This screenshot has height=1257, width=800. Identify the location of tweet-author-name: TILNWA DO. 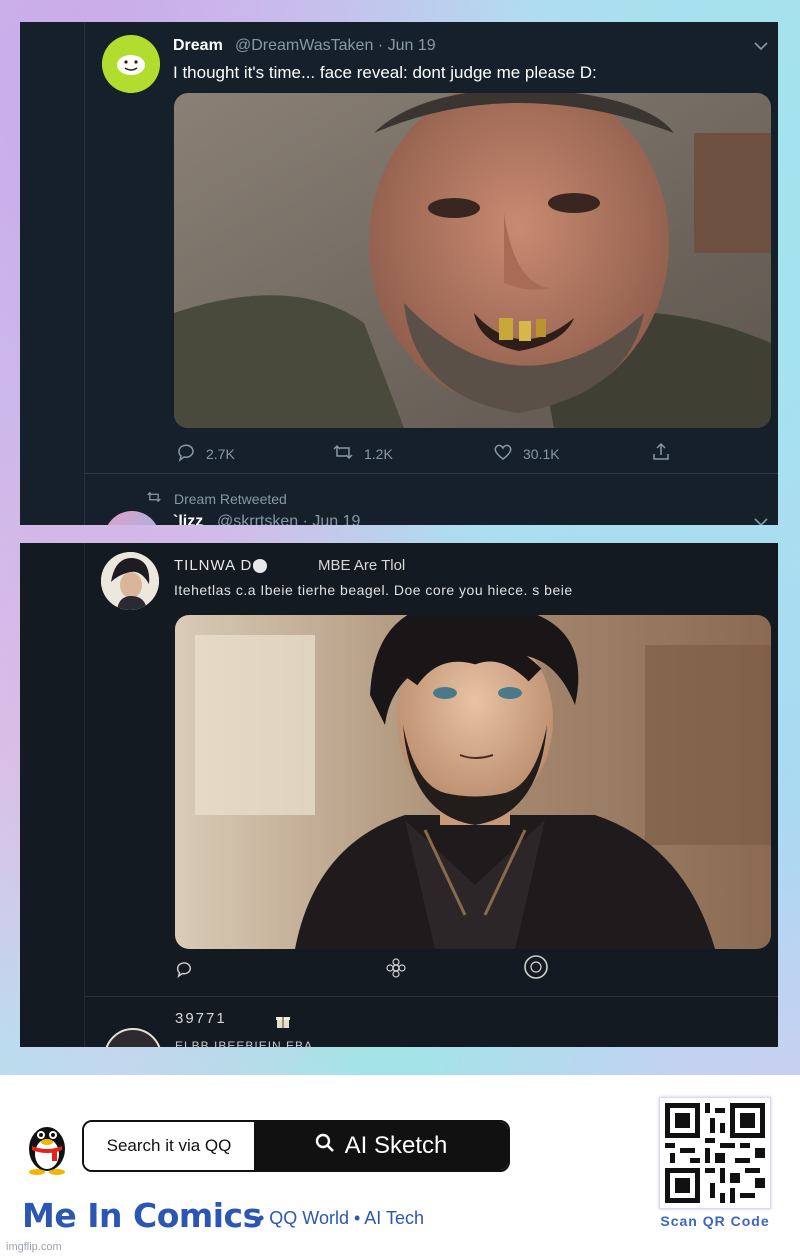
(219, 565).